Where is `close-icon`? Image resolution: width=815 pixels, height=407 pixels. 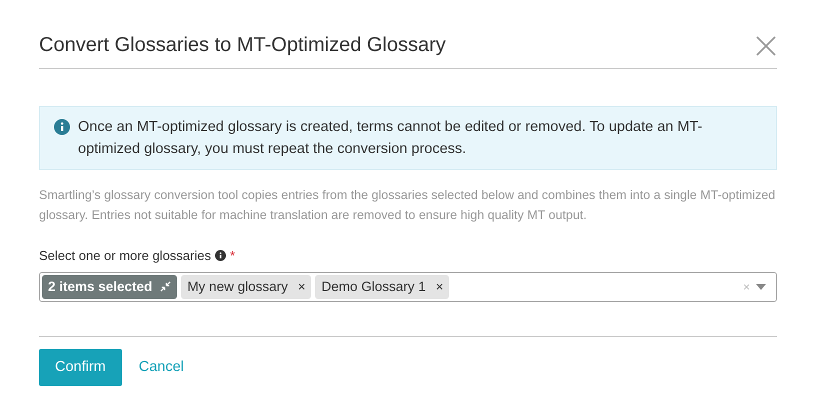
close-icon is located at coordinates (766, 45).